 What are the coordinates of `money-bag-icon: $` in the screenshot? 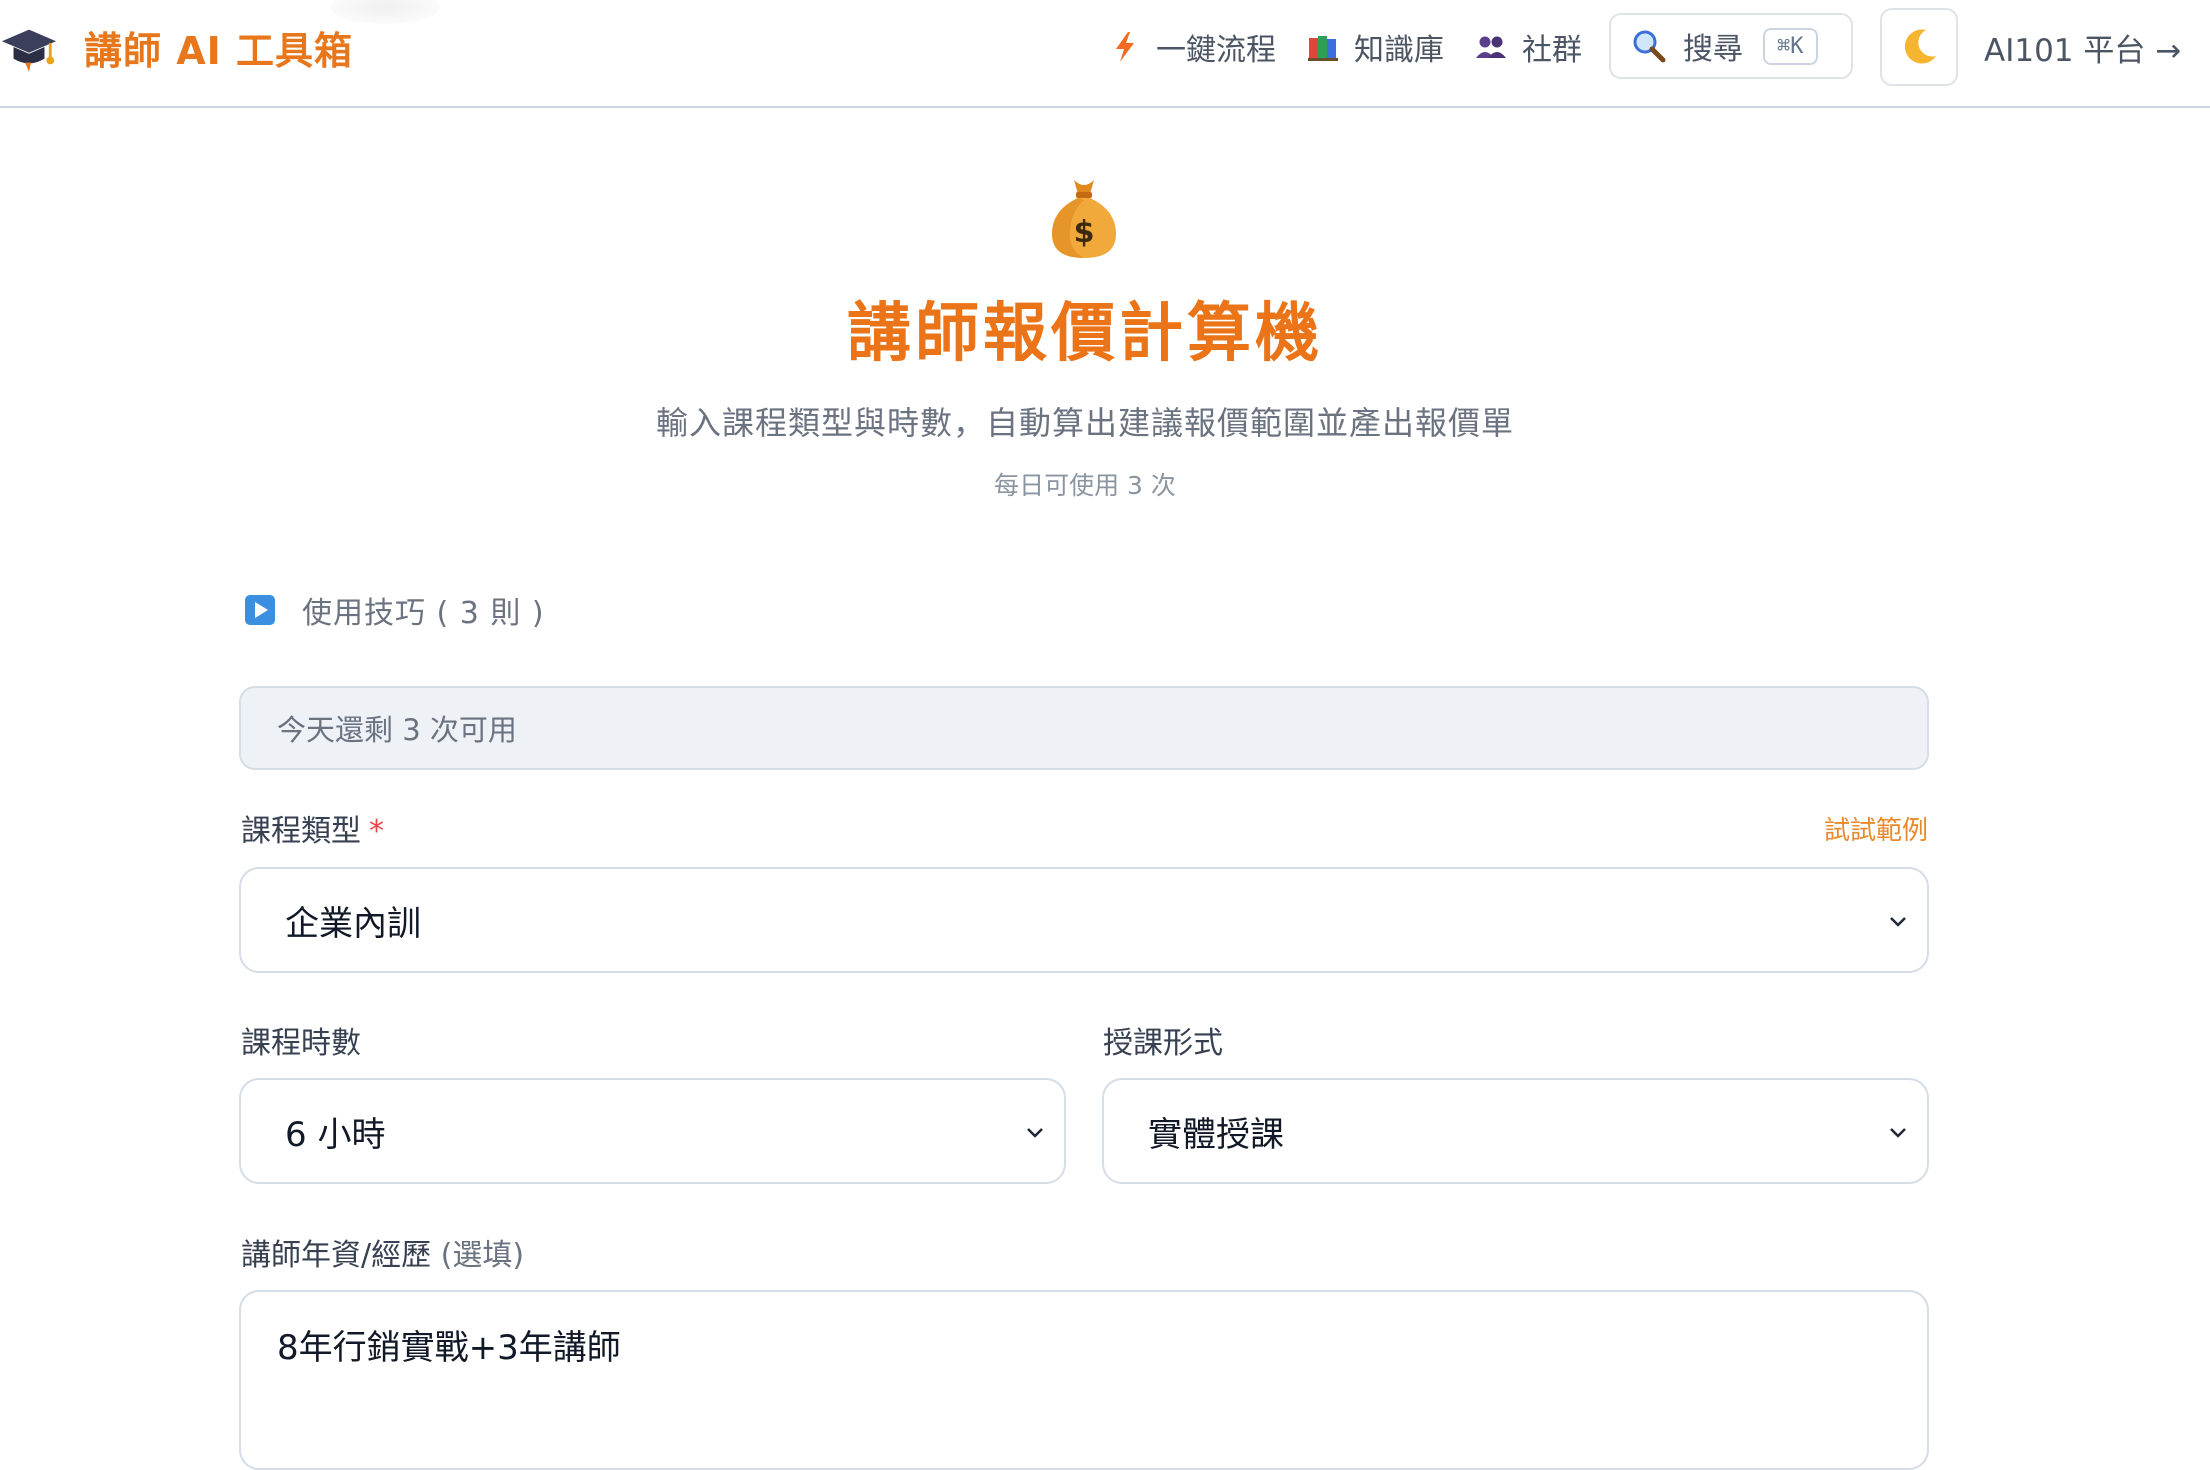 It's located at (1084, 217).